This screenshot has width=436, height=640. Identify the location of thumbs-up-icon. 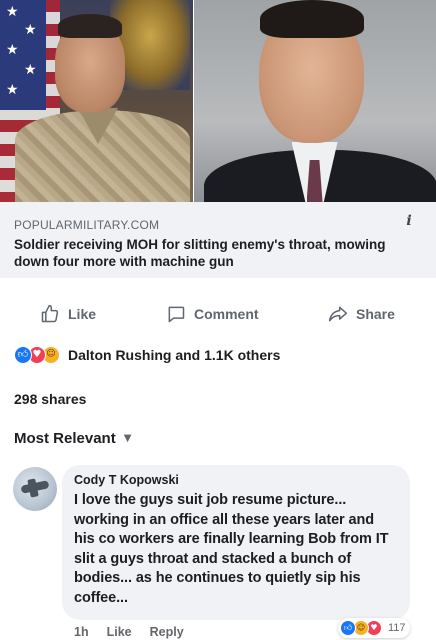
(50, 313).